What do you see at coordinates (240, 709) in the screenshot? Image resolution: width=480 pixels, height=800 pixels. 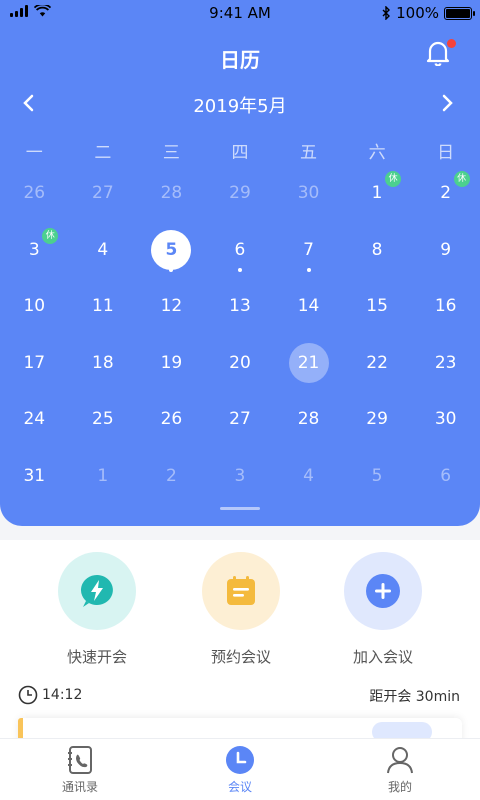 I see `upcoming-meeting-section: 14:12 距开会 30min` at bounding box center [240, 709].